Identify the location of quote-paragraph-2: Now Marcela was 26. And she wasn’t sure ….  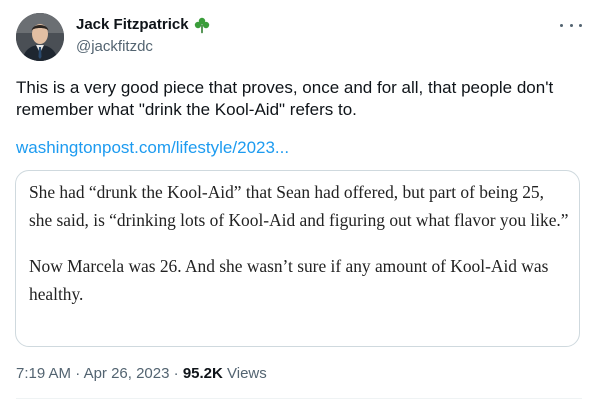
(289, 280).